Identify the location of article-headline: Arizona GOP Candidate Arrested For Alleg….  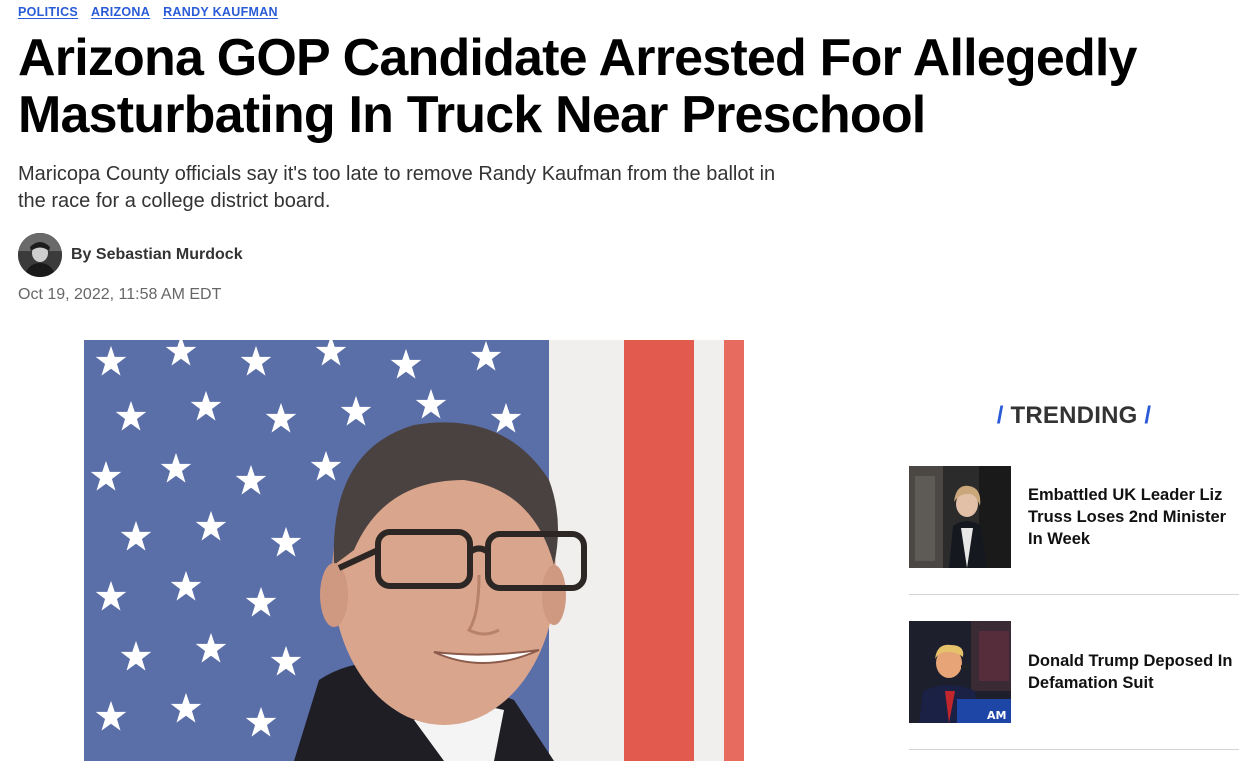
(577, 86).